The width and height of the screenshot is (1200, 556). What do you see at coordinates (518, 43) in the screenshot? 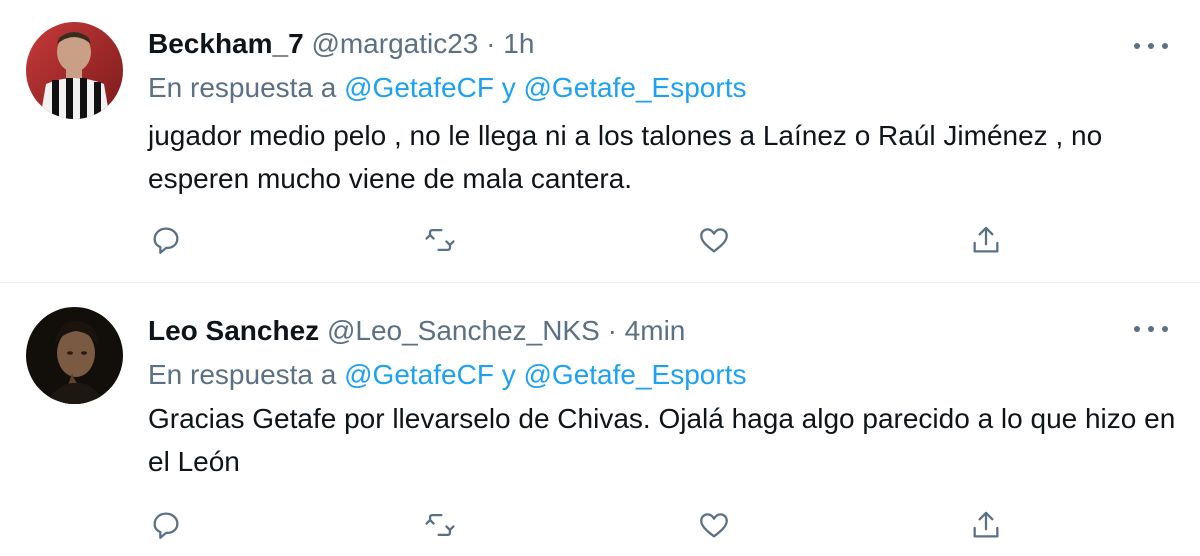
I see `timestamp: 1h` at bounding box center [518, 43].